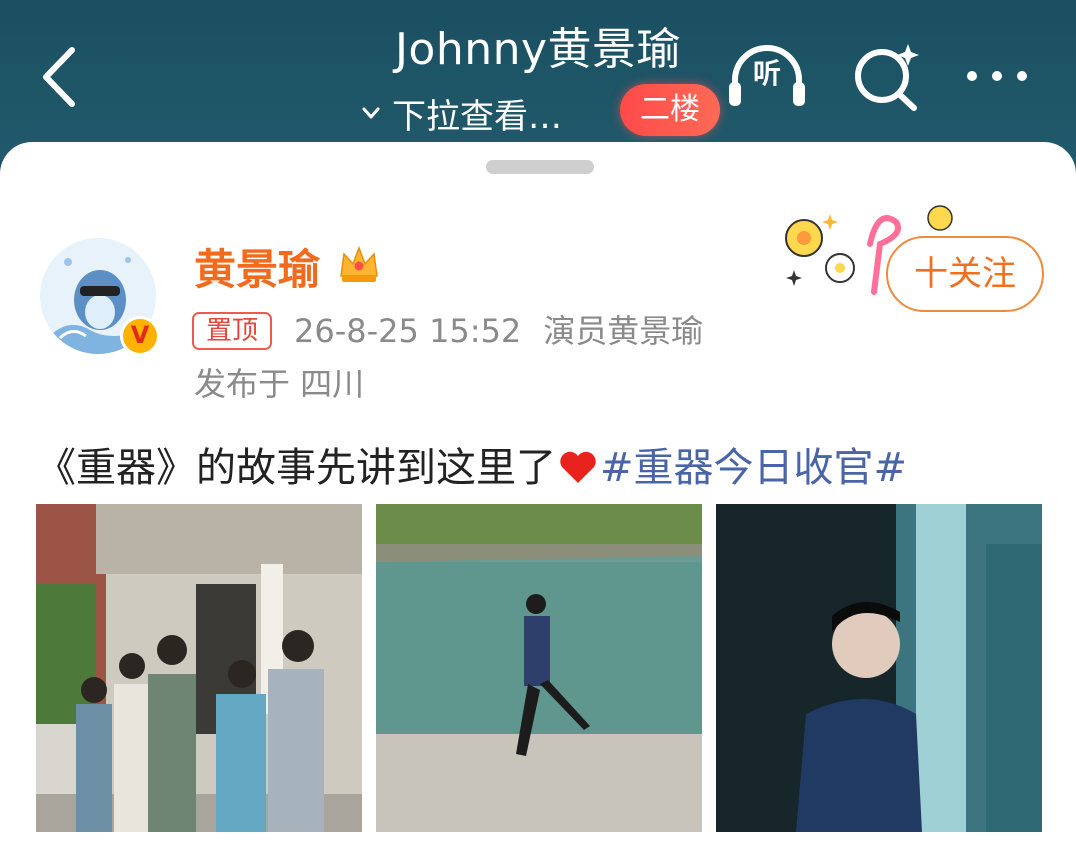 This screenshot has height=864, width=1076. I want to click on verified-icon: V, so click(140, 336).